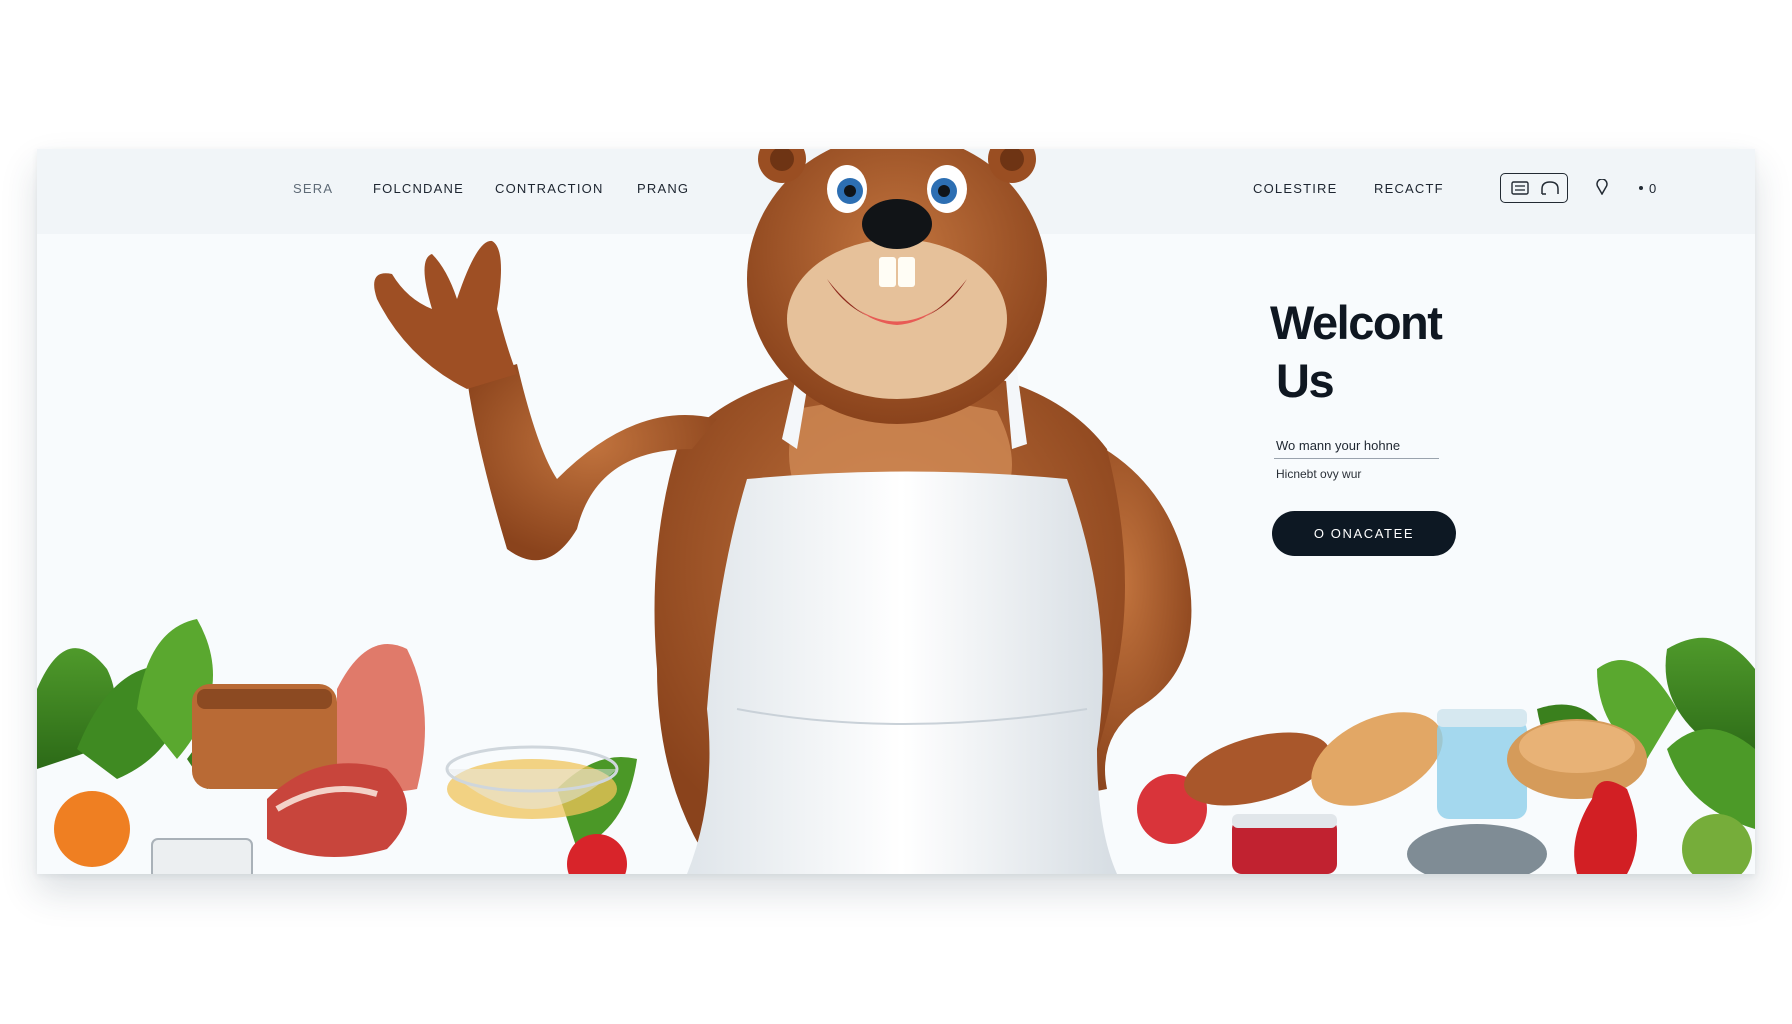 Image resolution: width=1792 pixels, height=1024 pixels. Describe the element at coordinates (1318, 474) in the screenshot. I see `secondary-field: Hicnebt ovy wur` at that location.